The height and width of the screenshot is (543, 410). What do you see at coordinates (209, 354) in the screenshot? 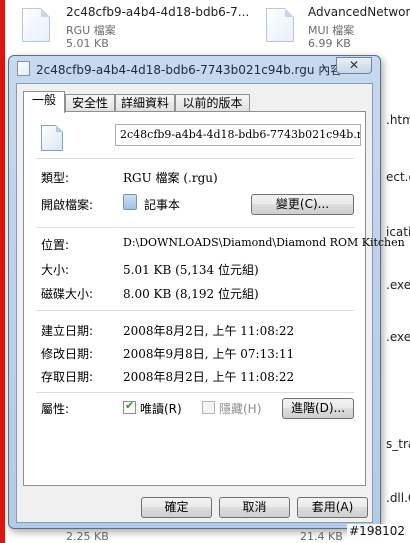
I see `modified-value: 2008年9月8日, 上午 07:13:11` at bounding box center [209, 354].